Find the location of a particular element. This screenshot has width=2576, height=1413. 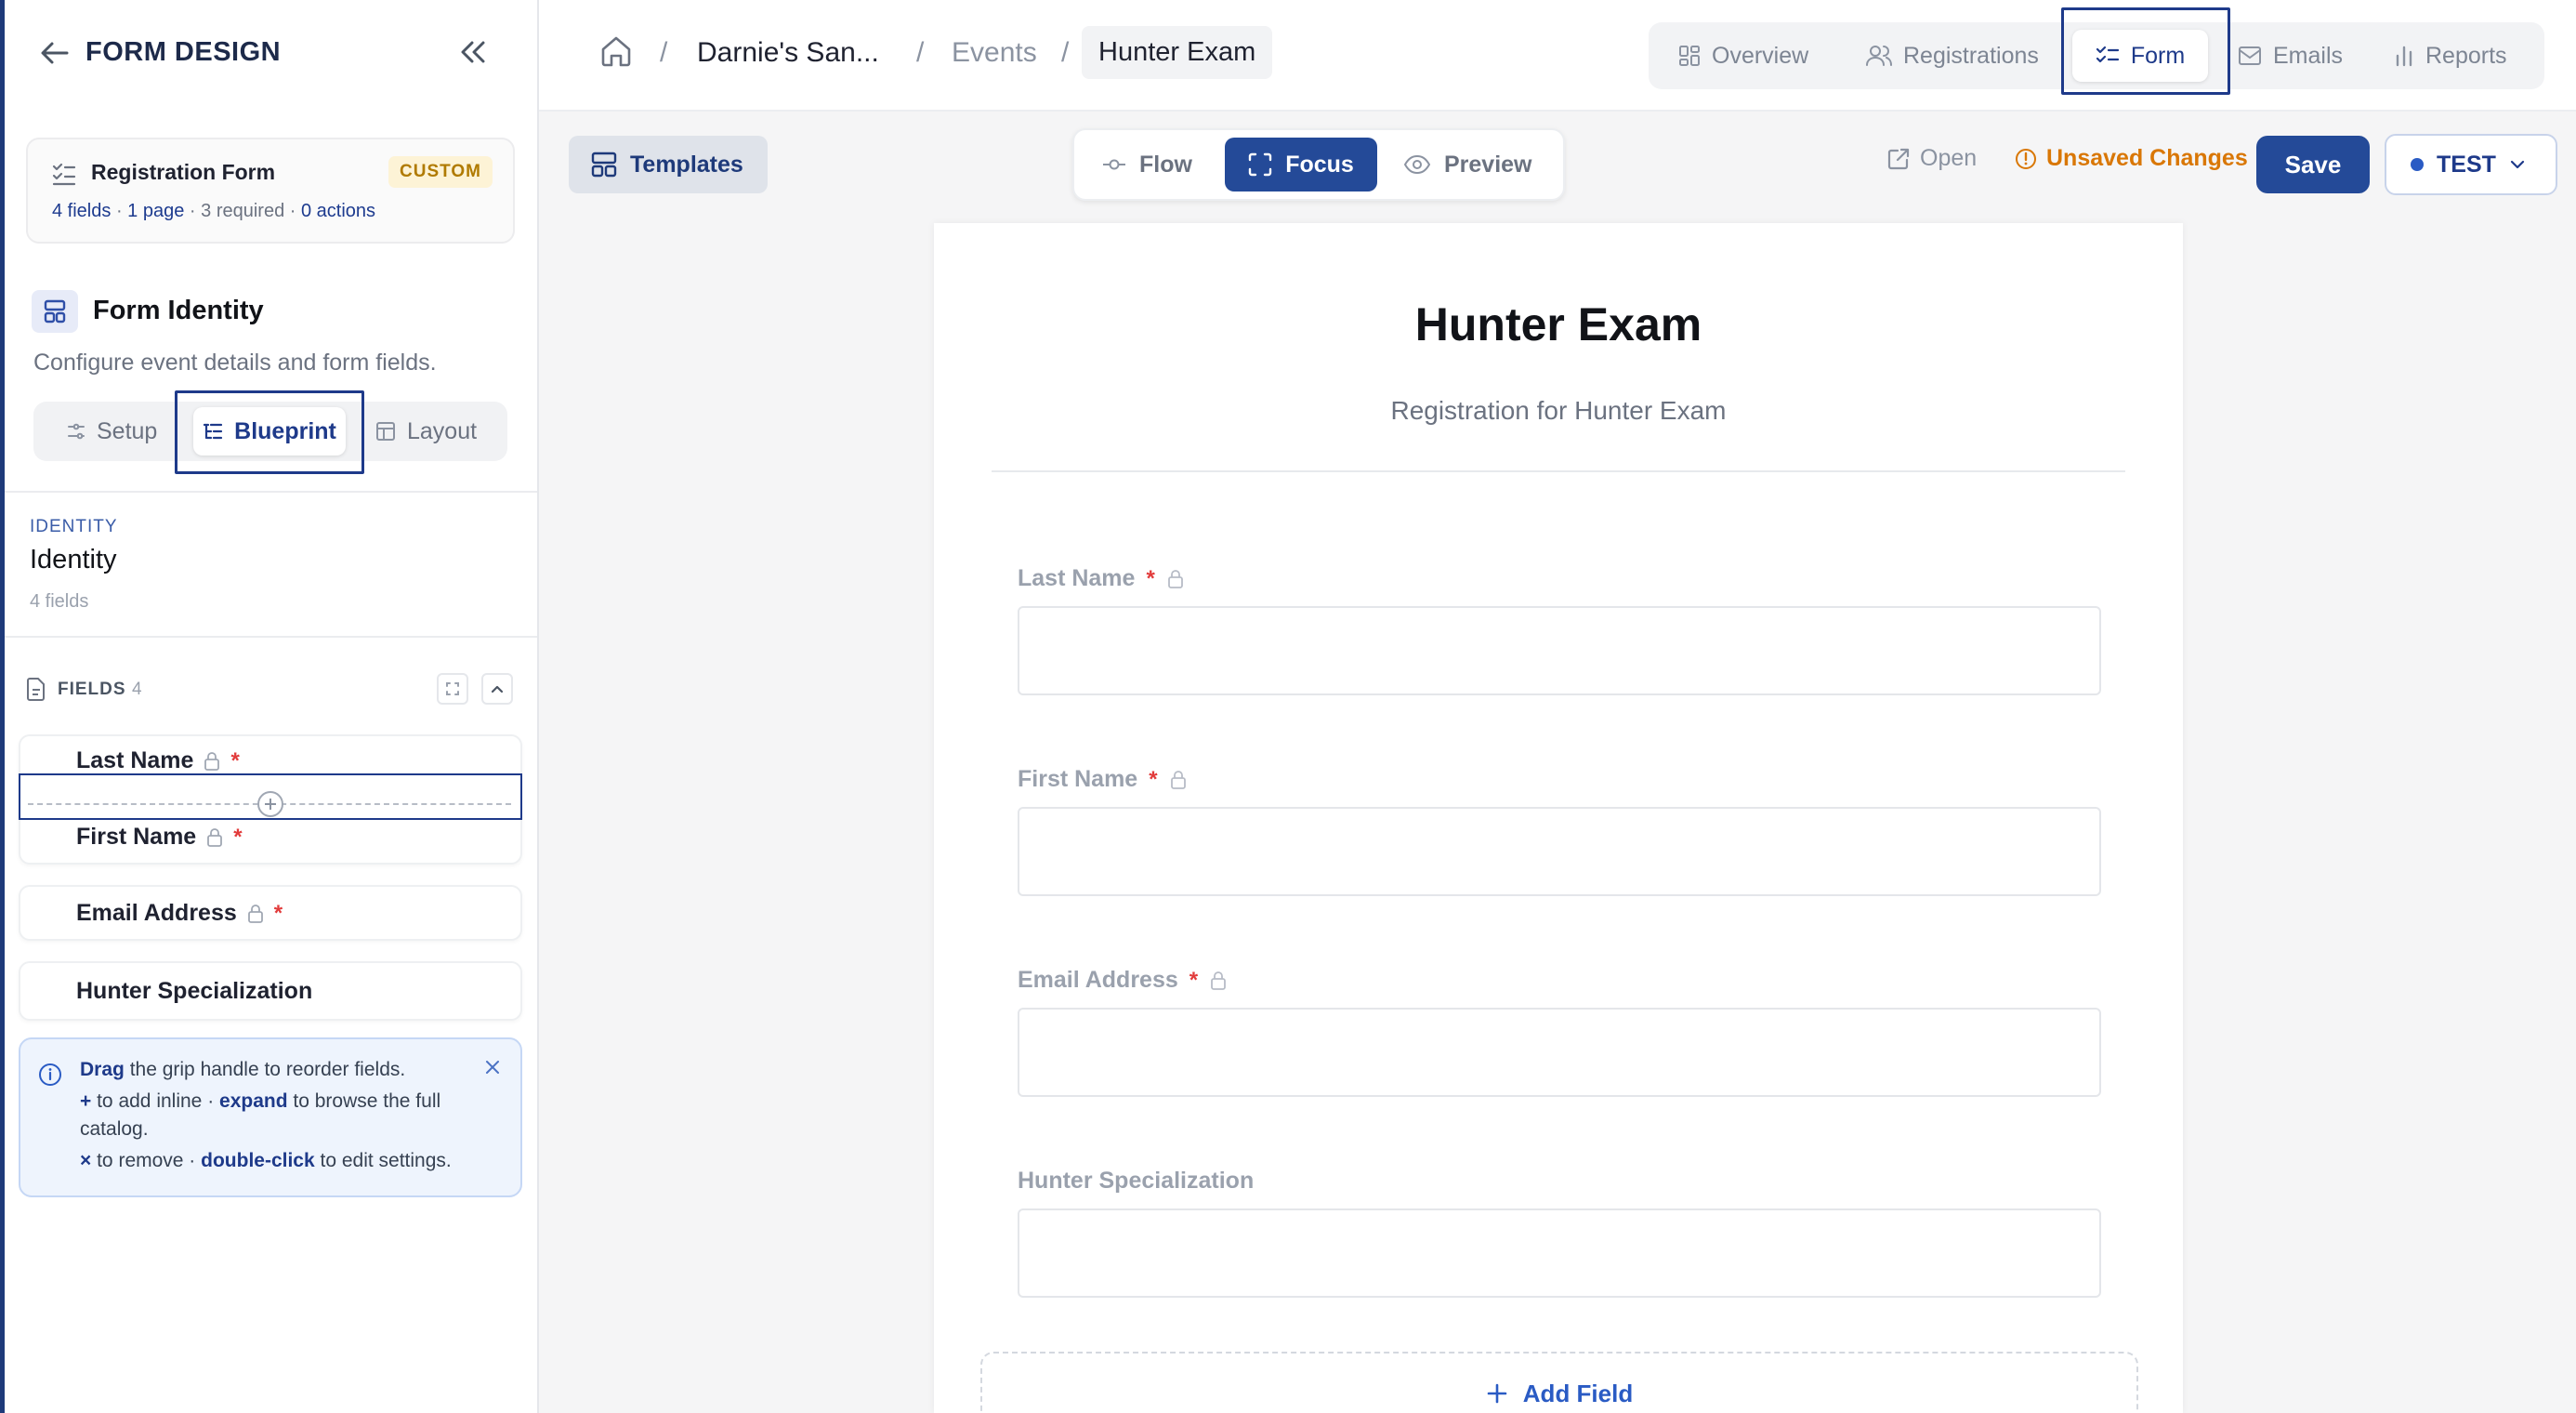

nav-registrations: Registrations is located at coordinates (1952, 55).